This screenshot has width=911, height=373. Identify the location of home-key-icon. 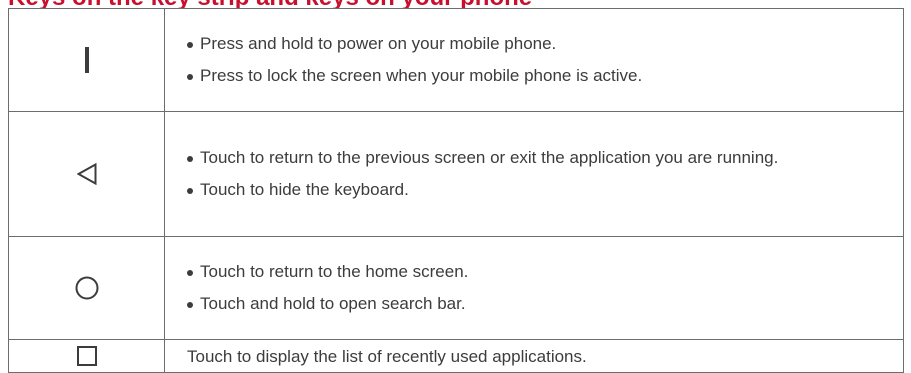
(86, 288).